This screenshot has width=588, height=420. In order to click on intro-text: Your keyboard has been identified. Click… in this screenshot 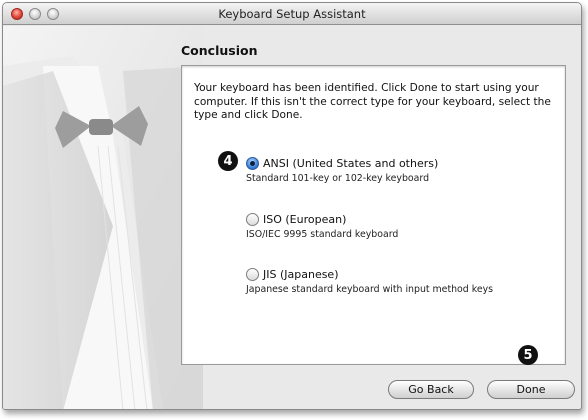, I will do `click(372, 101)`.